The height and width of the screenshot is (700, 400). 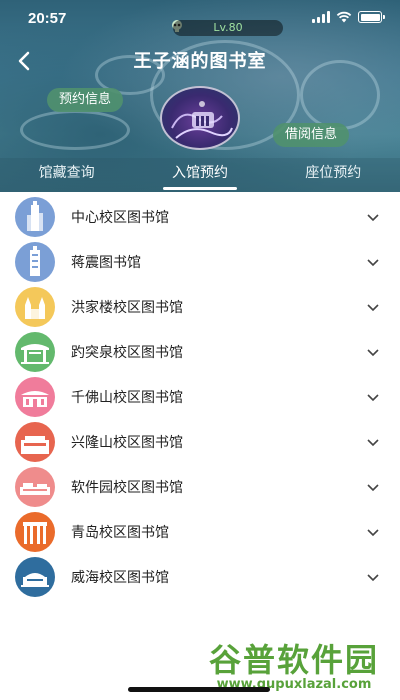 What do you see at coordinates (106, 262) in the screenshot?
I see `library-name: 蒋震图书馆` at bounding box center [106, 262].